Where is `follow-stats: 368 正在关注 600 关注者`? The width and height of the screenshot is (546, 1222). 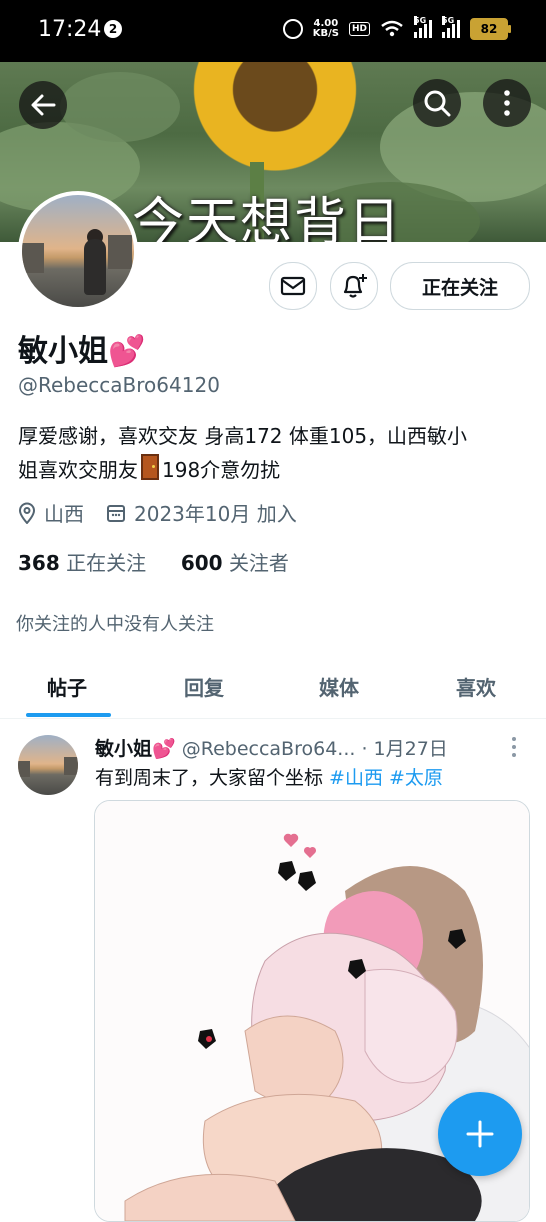
follow-stats: 368 正在关注 600 关注者 is located at coordinates (153, 561).